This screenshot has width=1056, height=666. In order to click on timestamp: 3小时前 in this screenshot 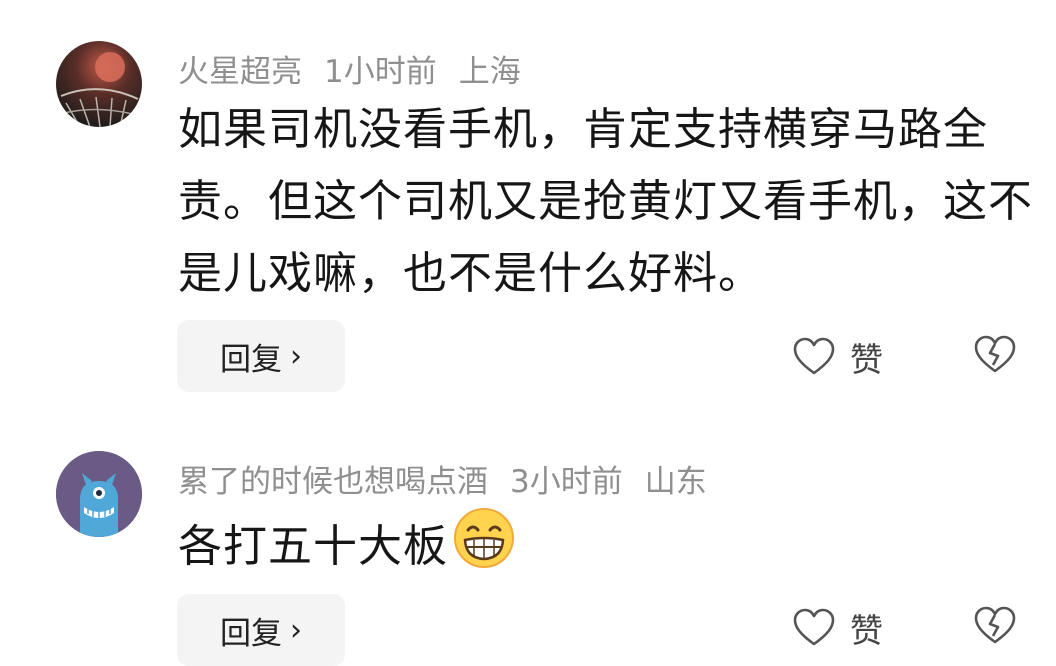, I will do `click(566, 482)`.